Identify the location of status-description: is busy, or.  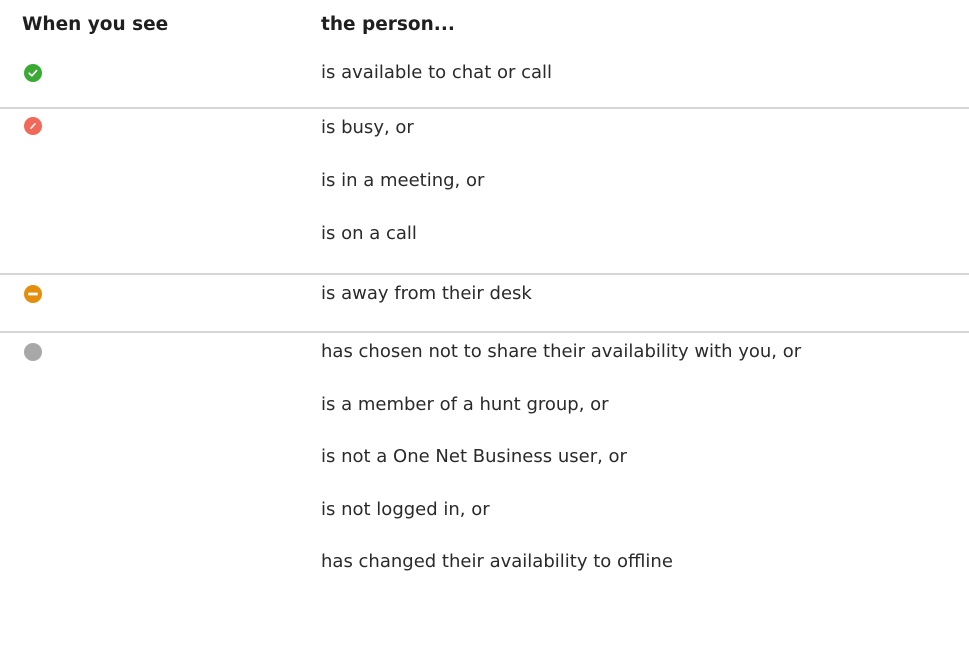
(367, 127).